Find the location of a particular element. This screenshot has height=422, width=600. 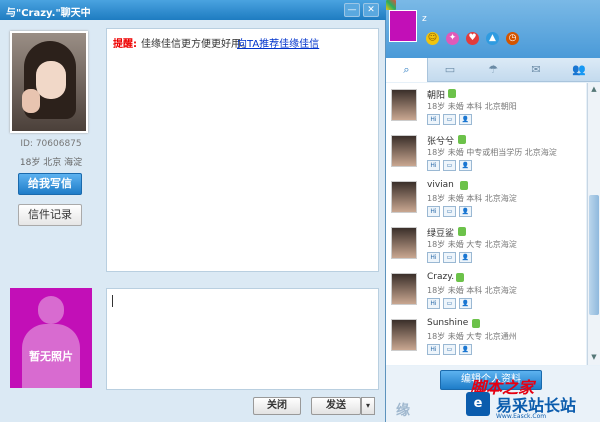

user-info: 18岁 未婚 大专 北京海淀 is located at coordinates (472, 244).